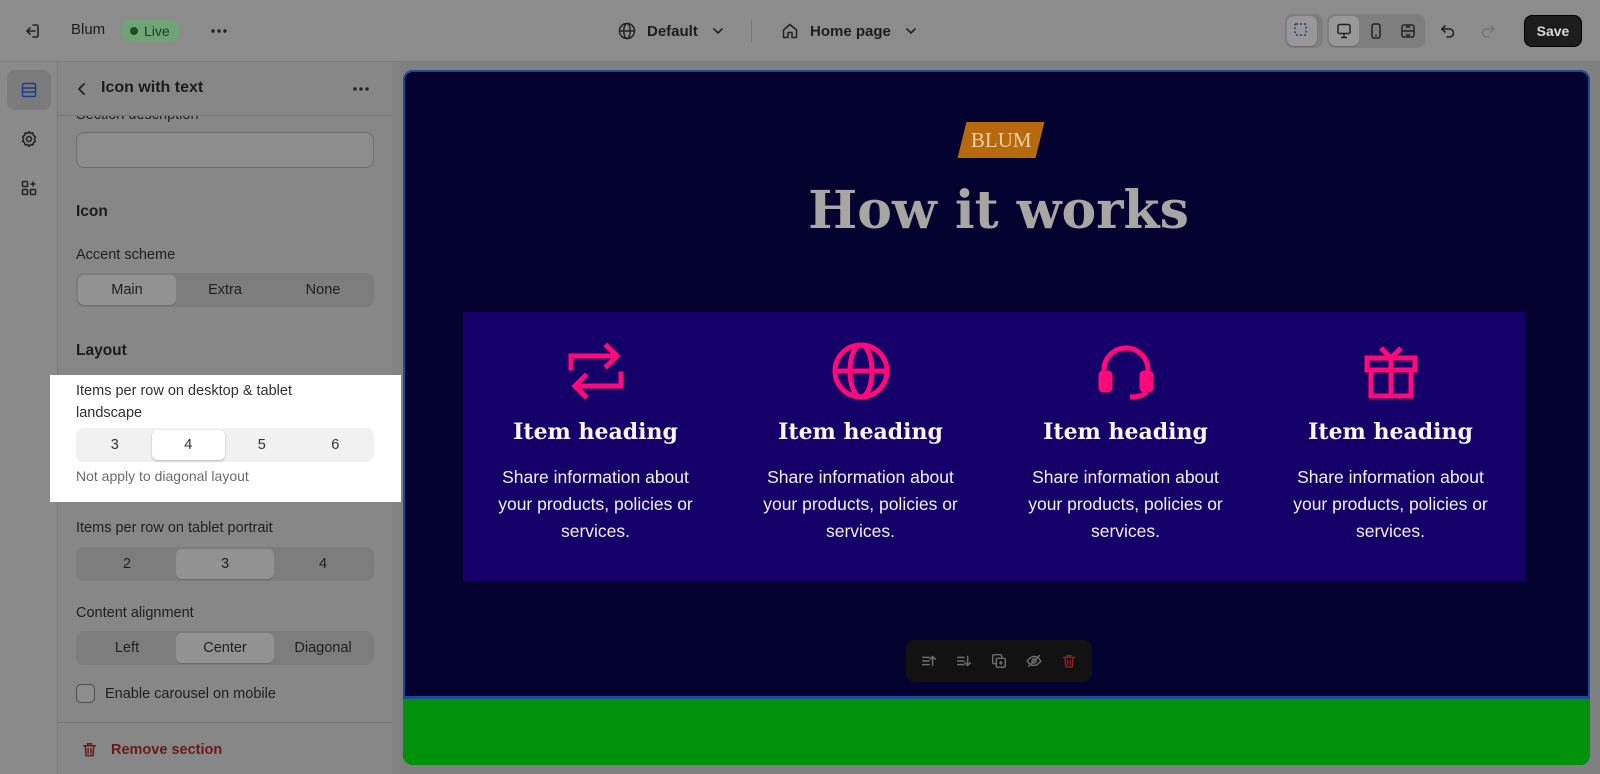 This screenshot has width=1600, height=774. I want to click on tablet-option-2: 2, so click(127, 564).